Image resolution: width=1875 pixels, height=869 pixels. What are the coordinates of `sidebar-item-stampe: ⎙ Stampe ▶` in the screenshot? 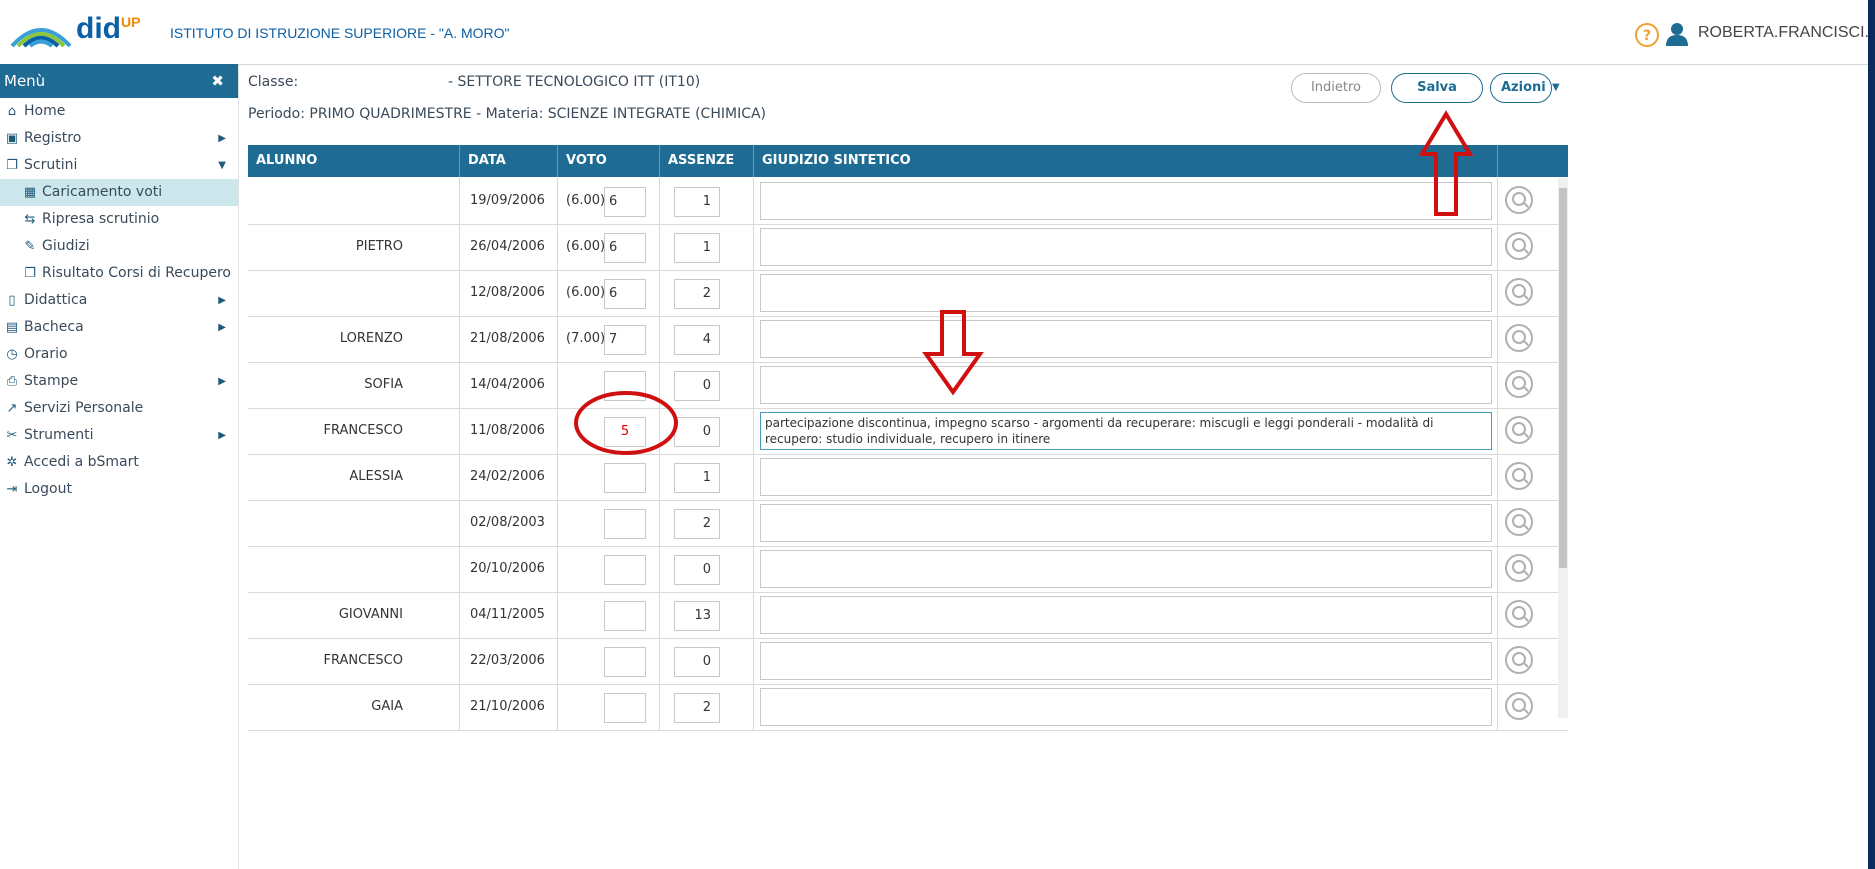 It's located at (119, 381).